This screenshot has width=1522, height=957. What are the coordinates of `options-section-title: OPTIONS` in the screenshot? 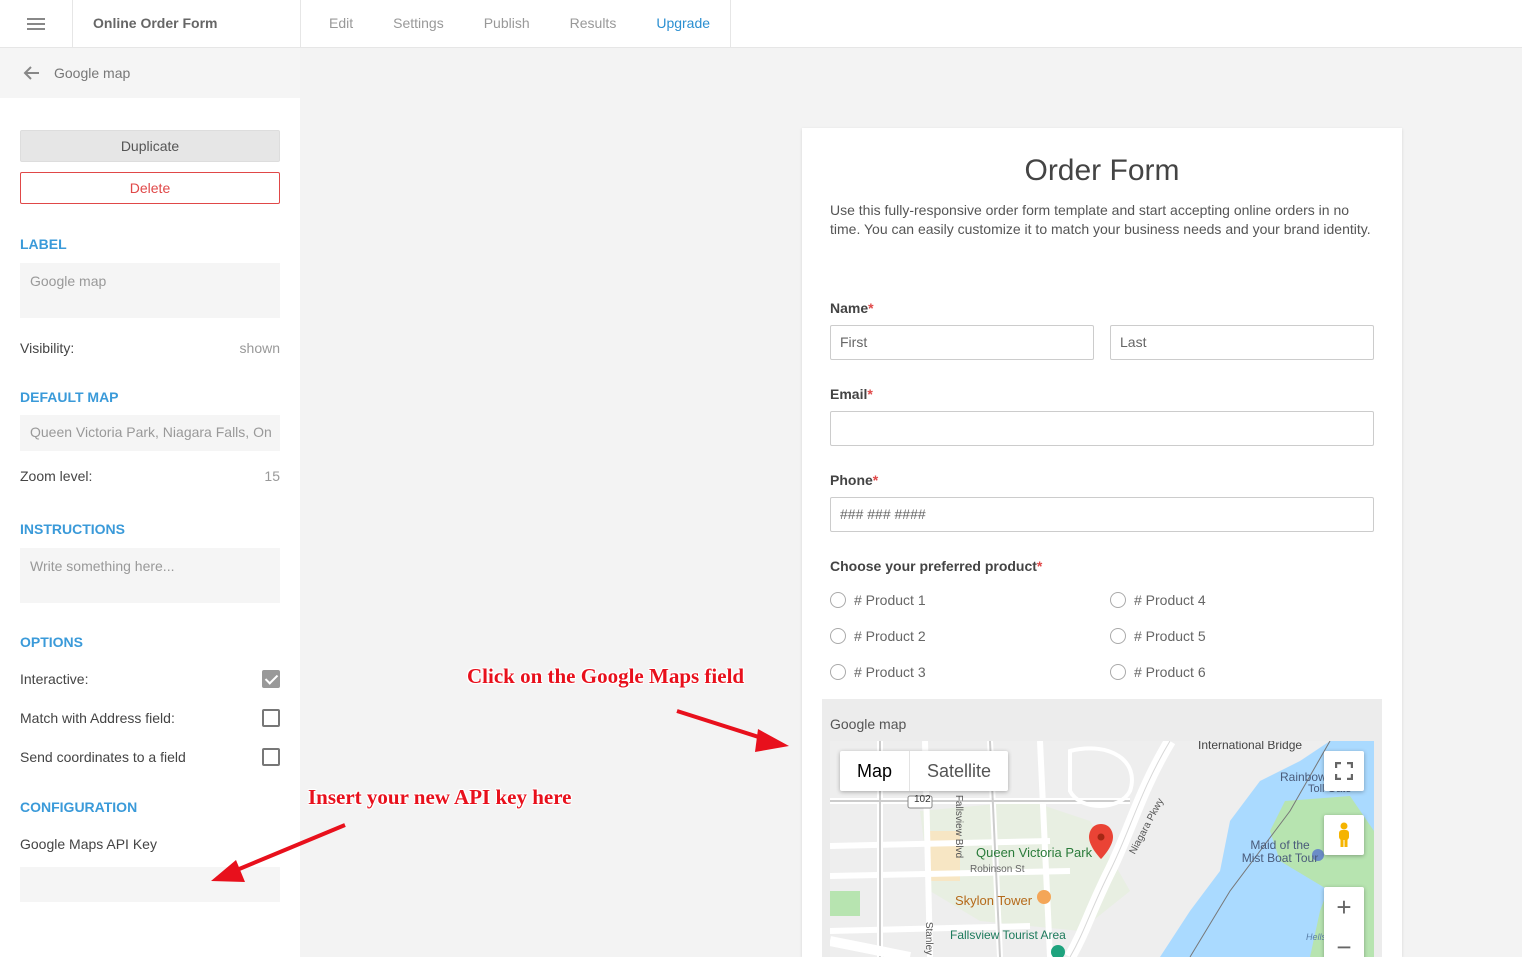 It's located at (52, 642).